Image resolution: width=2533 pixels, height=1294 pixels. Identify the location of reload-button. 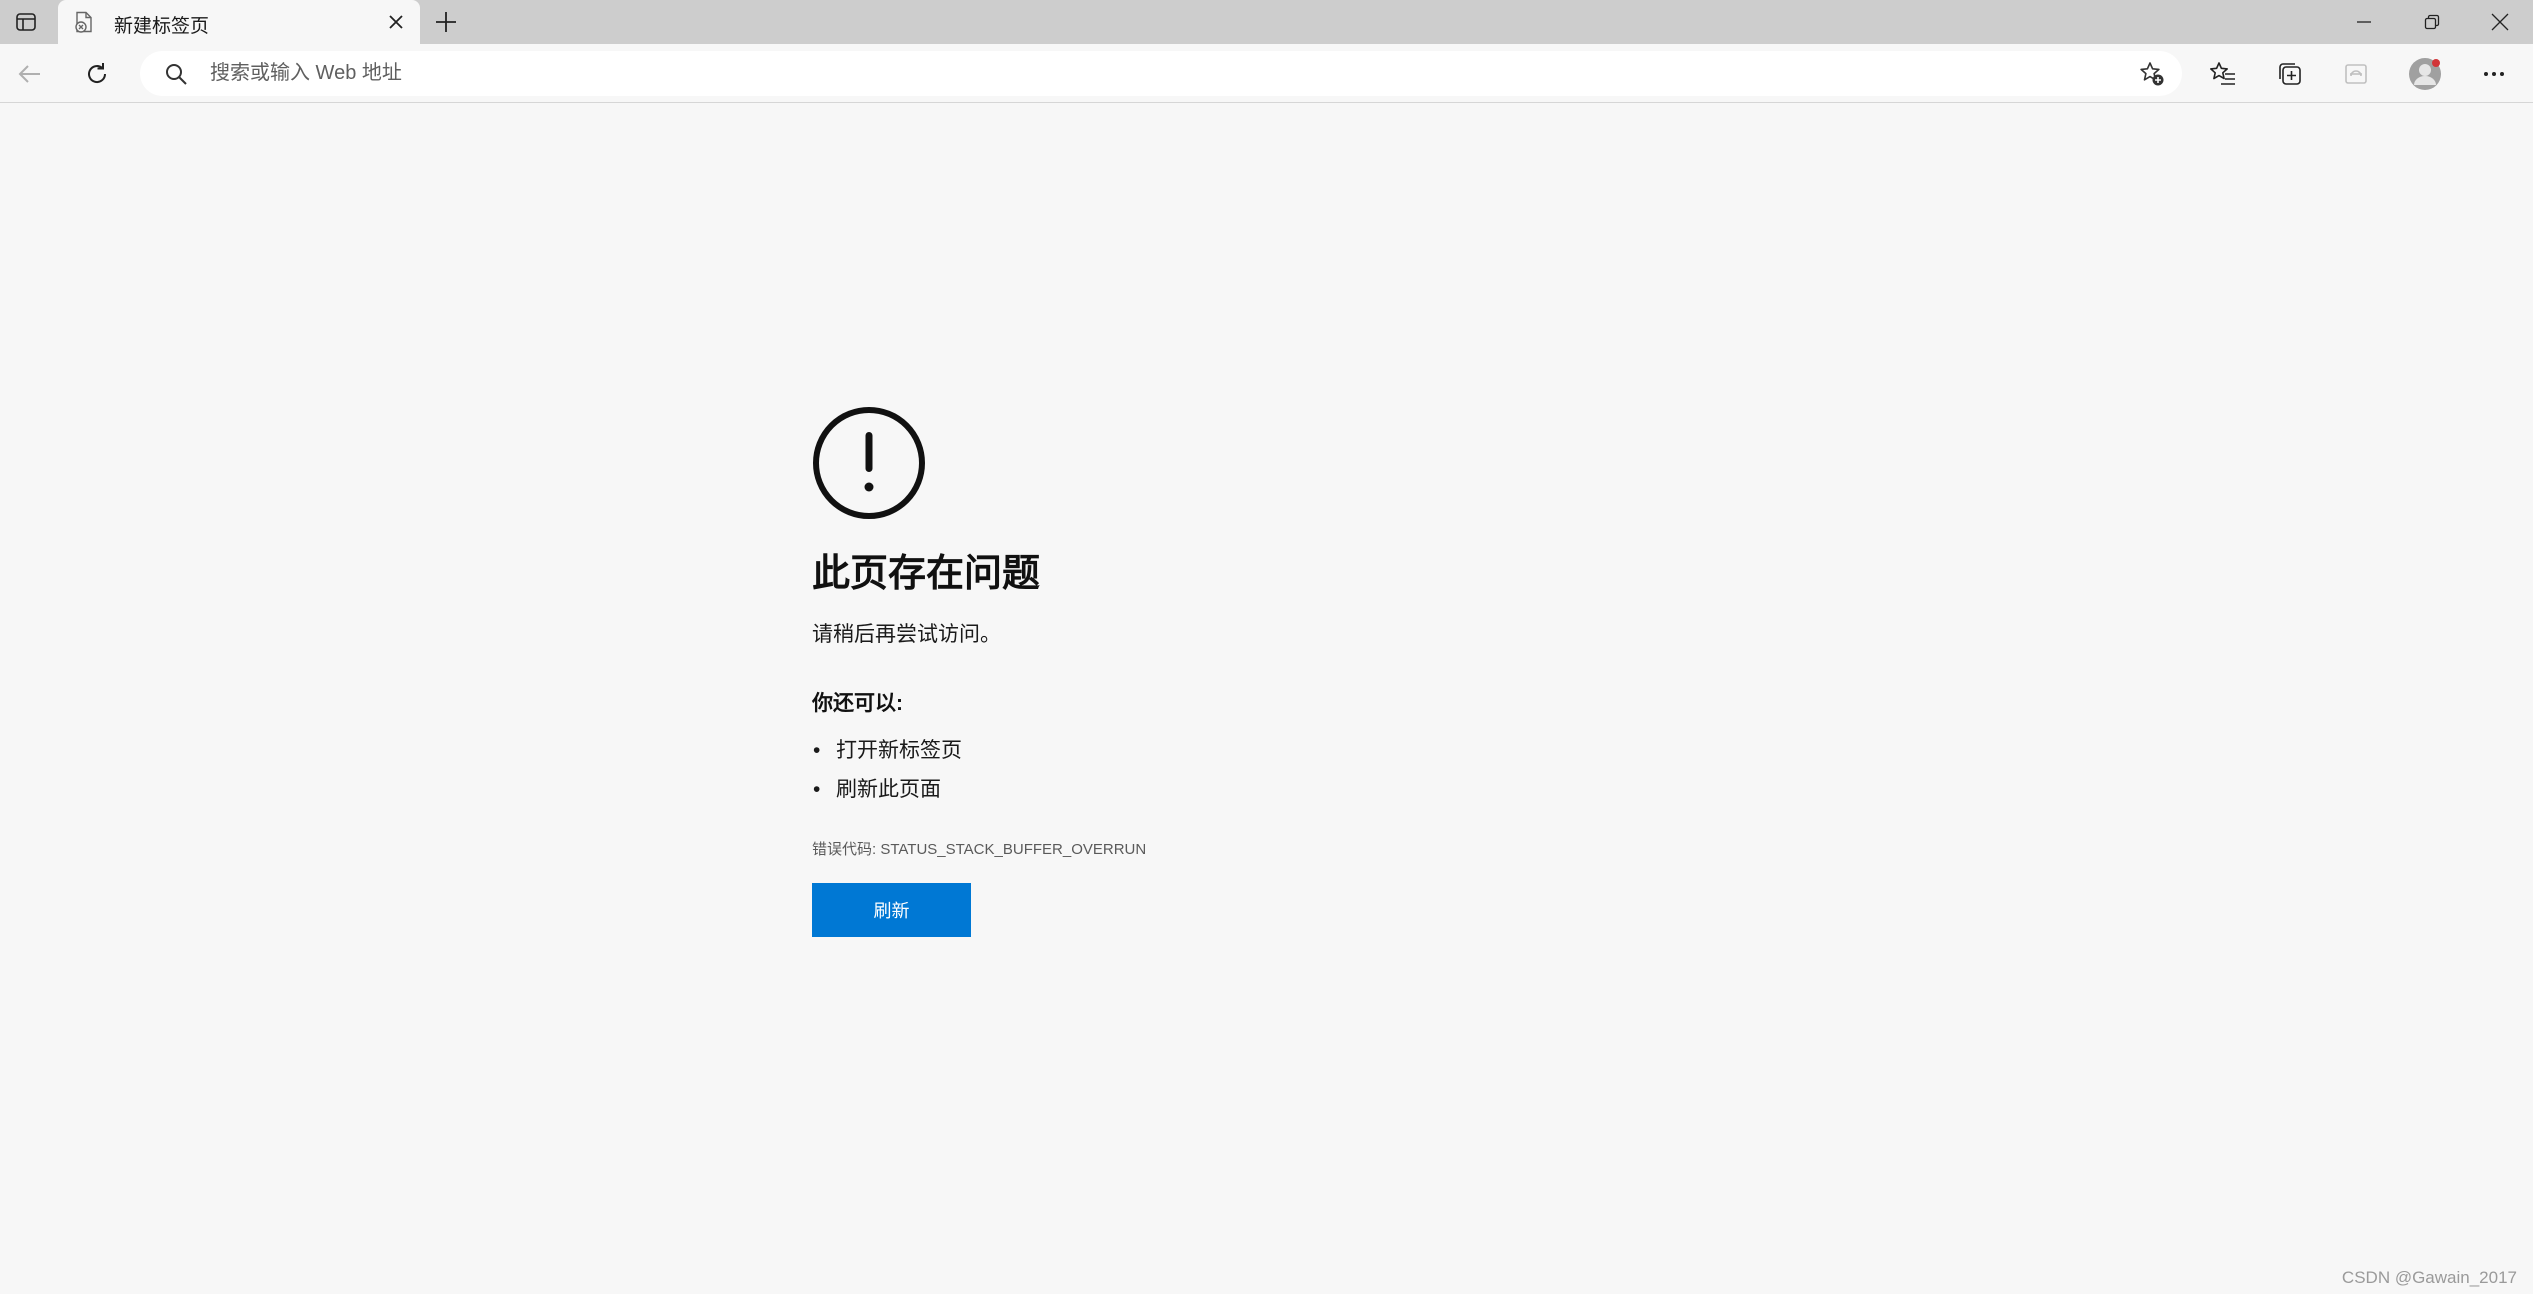
(97, 74).